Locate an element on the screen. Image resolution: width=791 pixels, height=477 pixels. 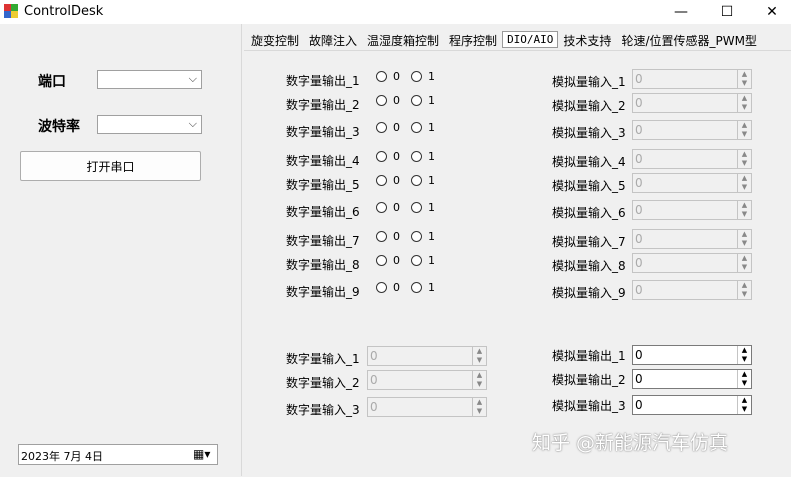
analog-input-label: 模拟量输入_1 is located at coordinates (589, 82).